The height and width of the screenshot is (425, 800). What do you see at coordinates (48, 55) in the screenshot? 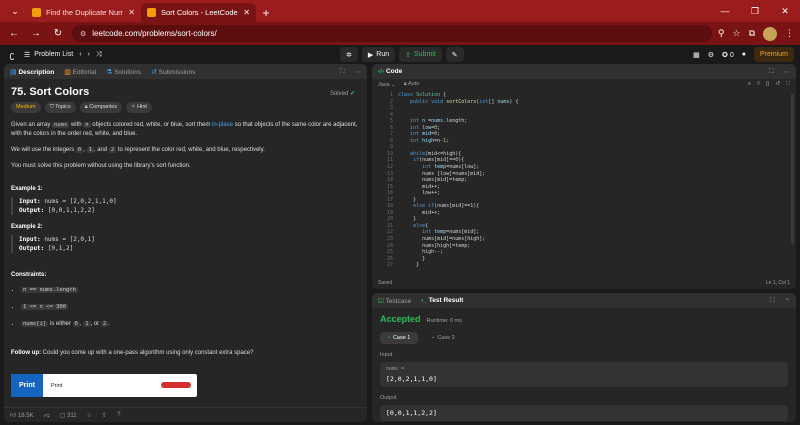
I see `problem-list-button: ☰ Problem List` at bounding box center [48, 55].